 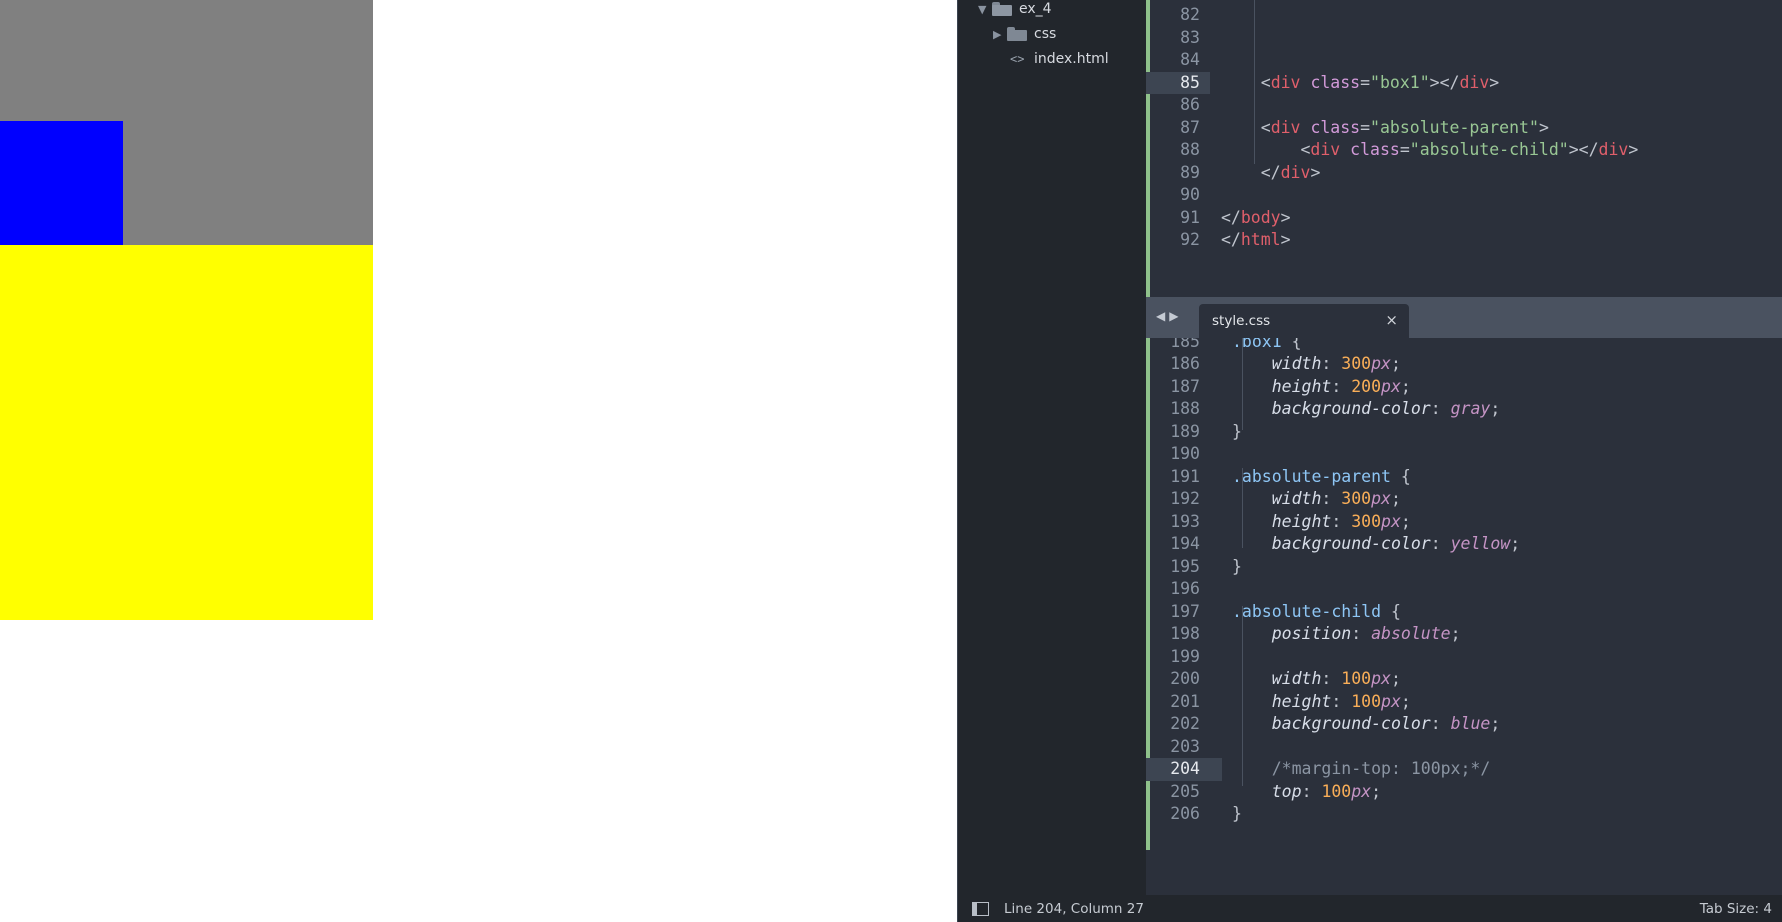 I want to click on code-token: 300, so click(x=1356, y=498).